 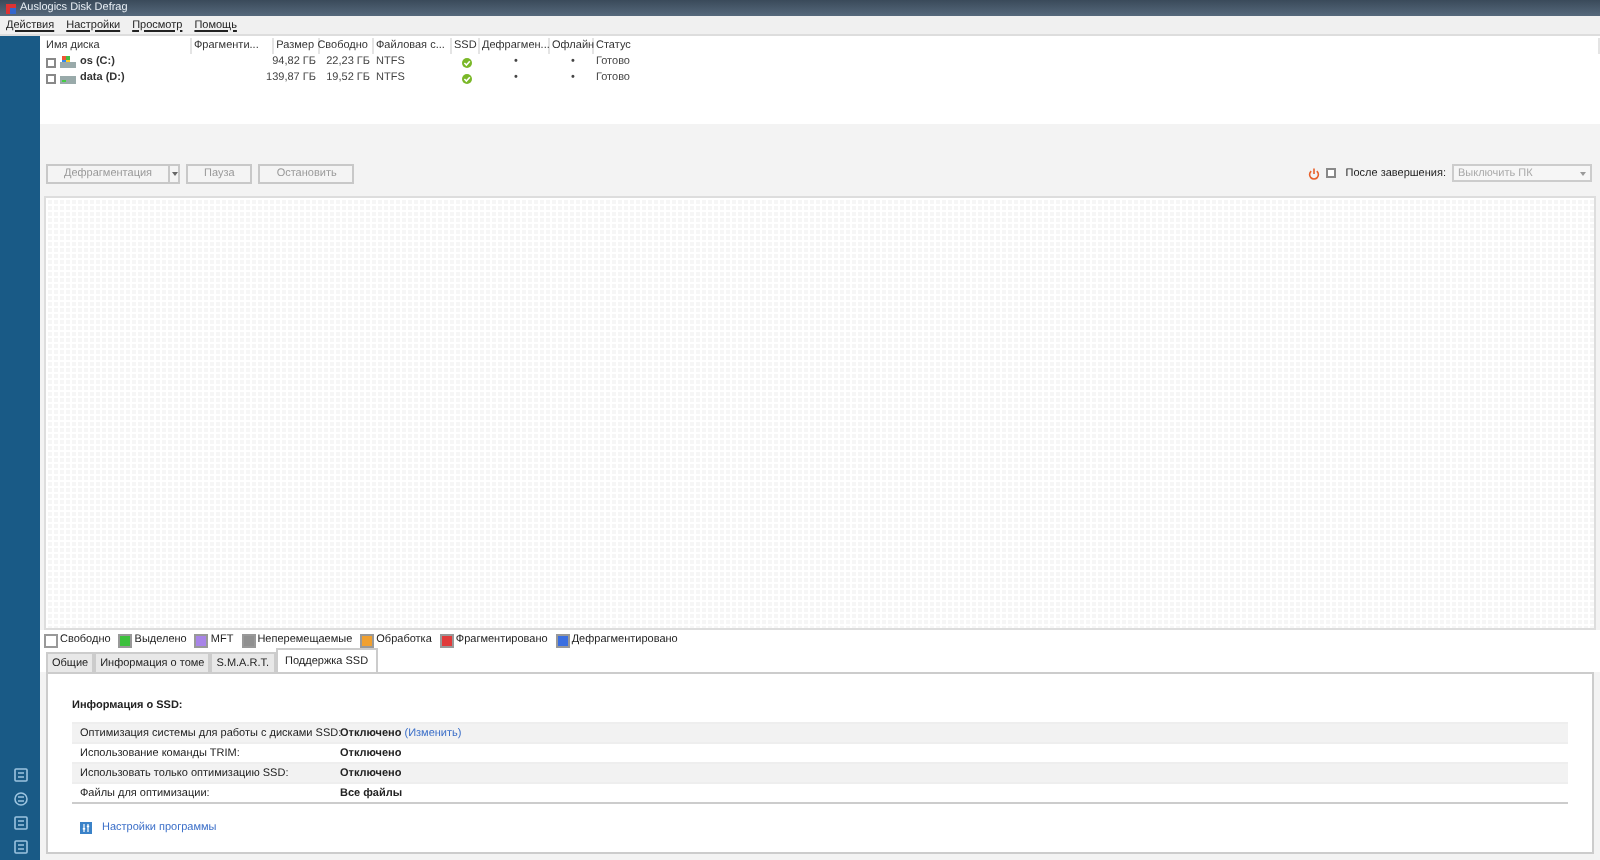 I want to click on power-icon, so click(x=1313, y=173).